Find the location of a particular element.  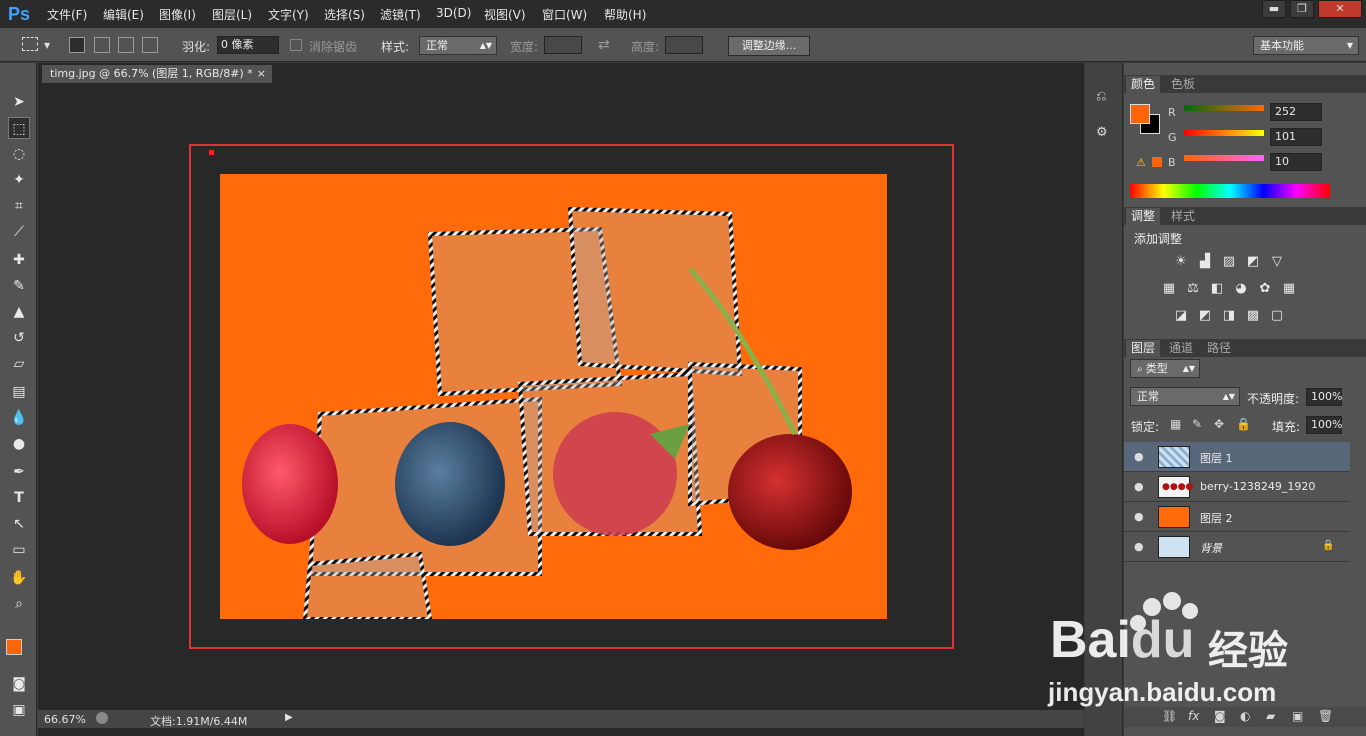

foreground-color-swatch is located at coordinates (14, 647).